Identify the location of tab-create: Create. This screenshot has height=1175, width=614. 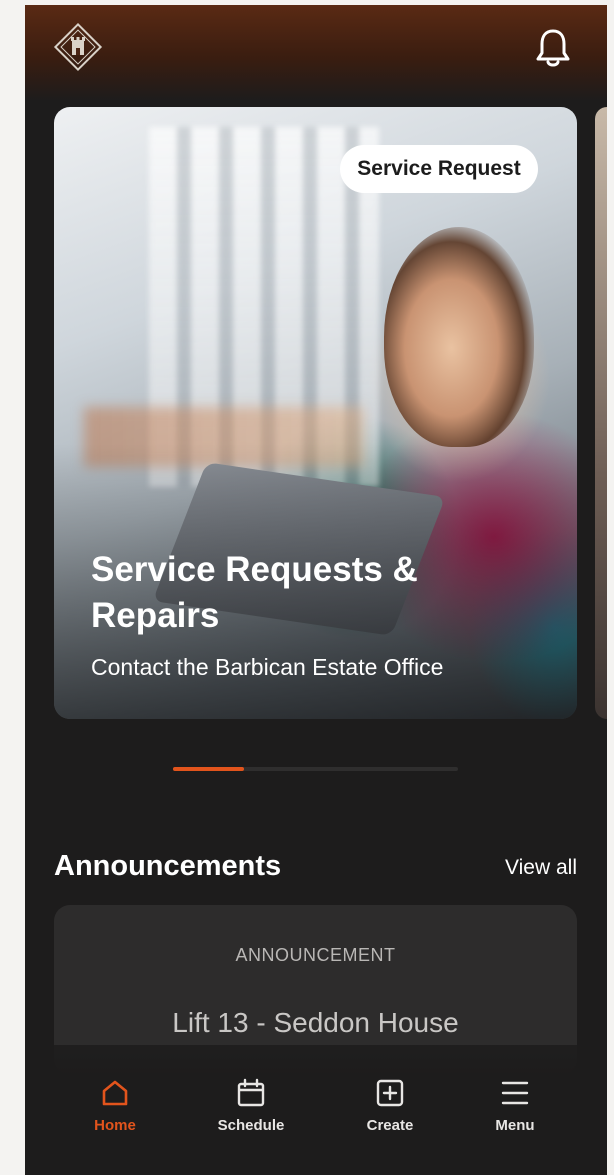
(390, 1112).